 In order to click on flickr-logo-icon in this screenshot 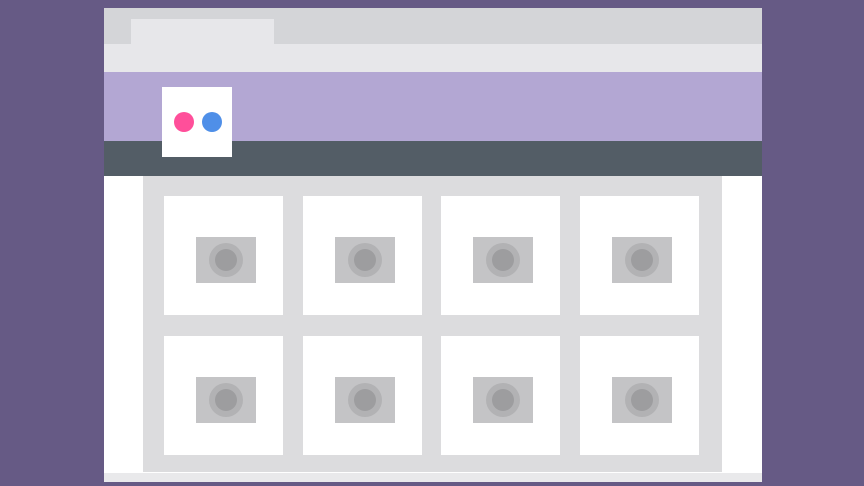, I will do `click(197, 122)`.